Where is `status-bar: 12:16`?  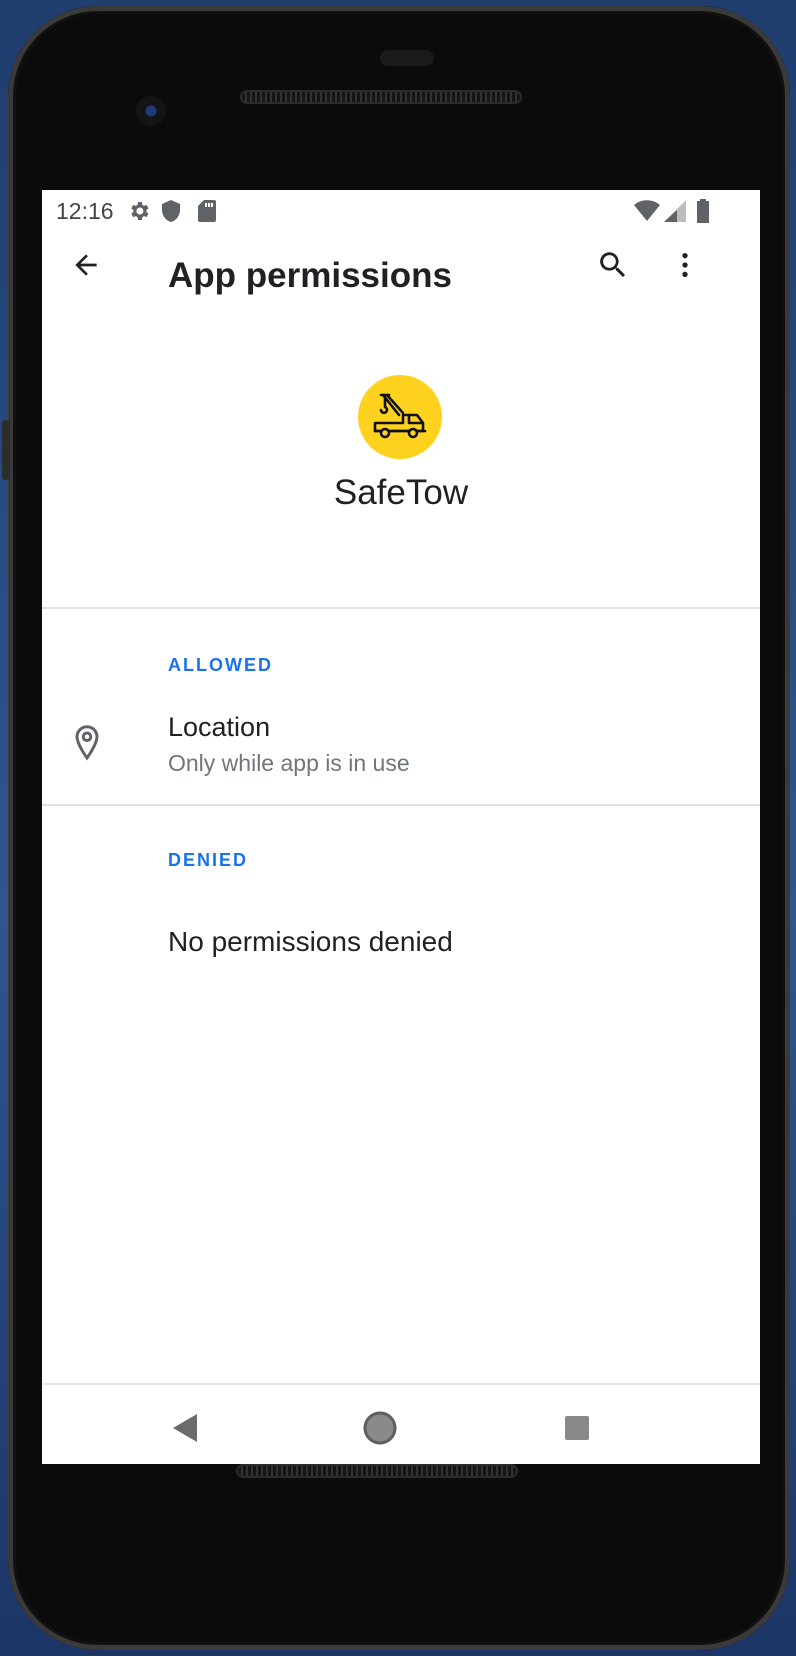
status-bar: 12:16 is located at coordinates (401, 211).